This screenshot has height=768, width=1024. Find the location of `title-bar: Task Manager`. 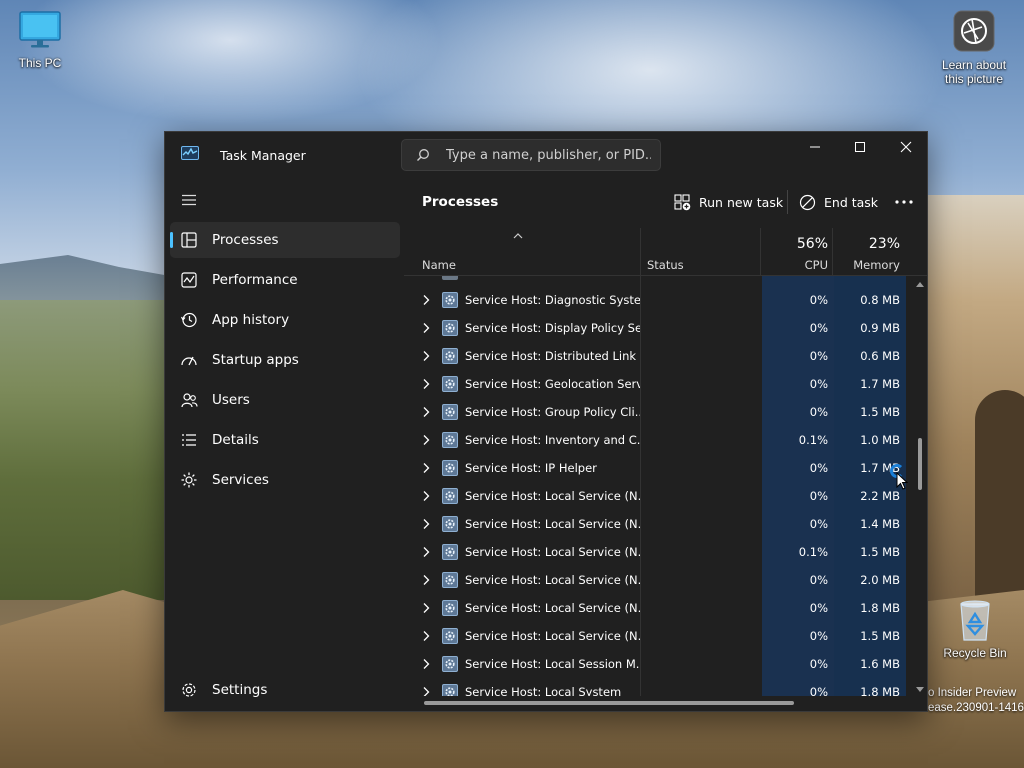

title-bar: Task Manager is located at coordinates (546, 155).